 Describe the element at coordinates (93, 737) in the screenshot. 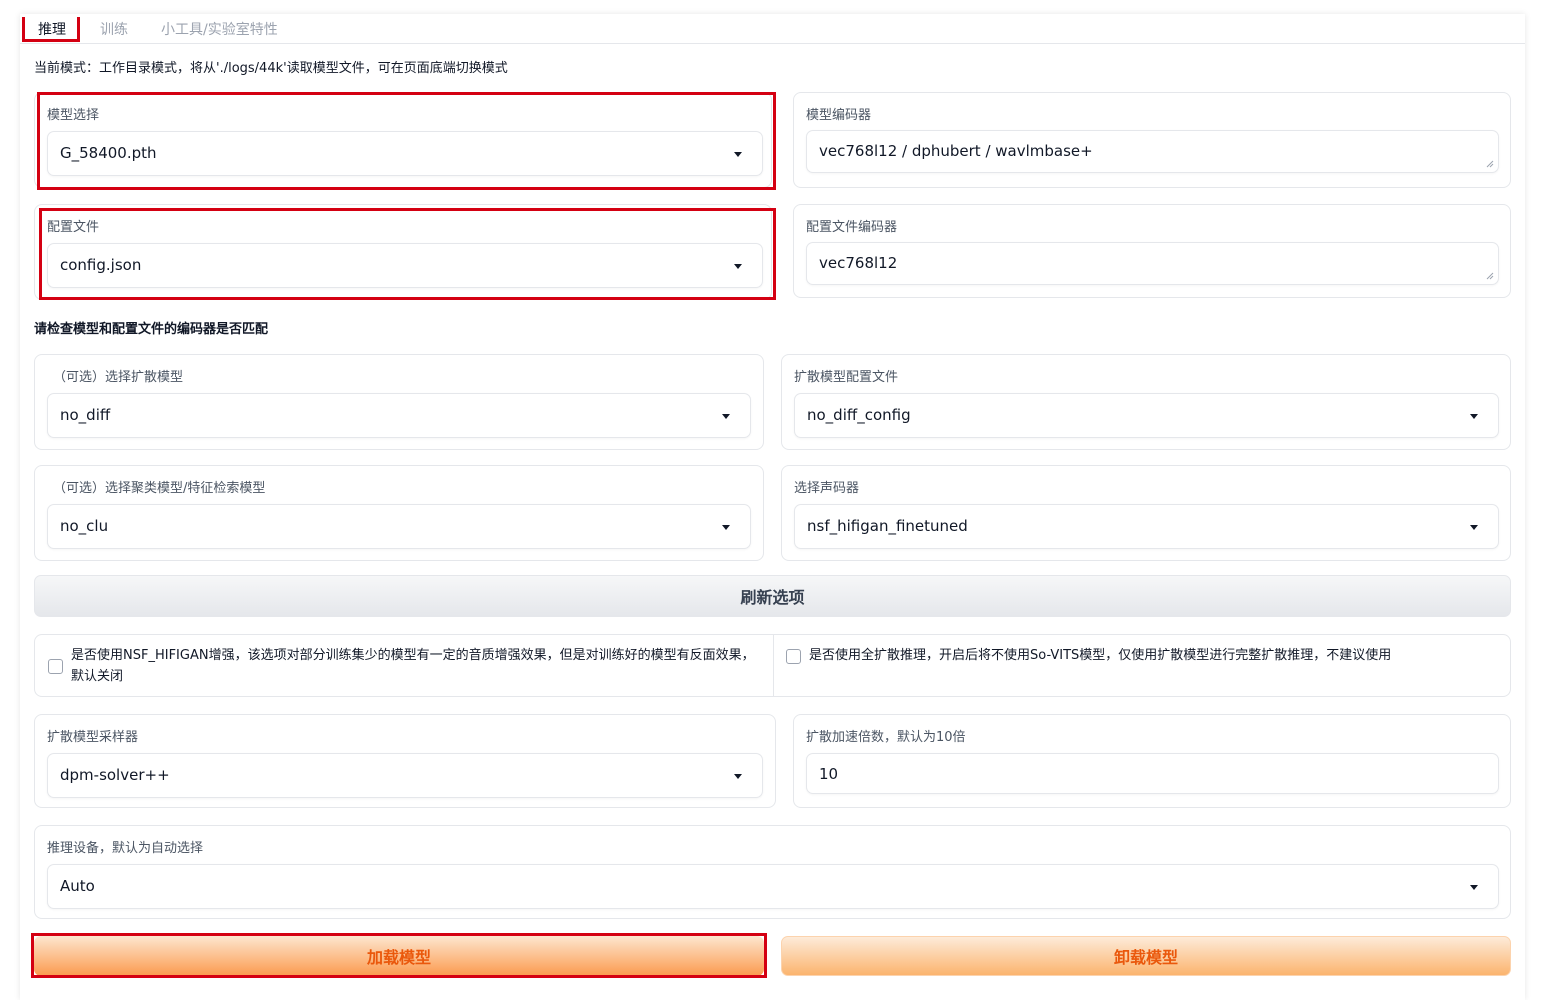

I see `diff-sampler-label: 扩散模型采样器` at that location.